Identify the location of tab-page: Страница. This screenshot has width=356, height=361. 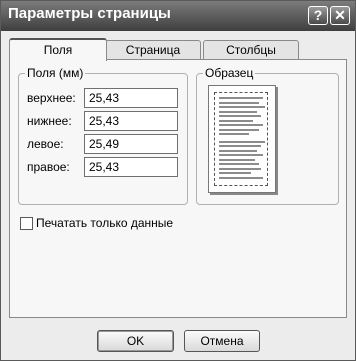
(153, 50).